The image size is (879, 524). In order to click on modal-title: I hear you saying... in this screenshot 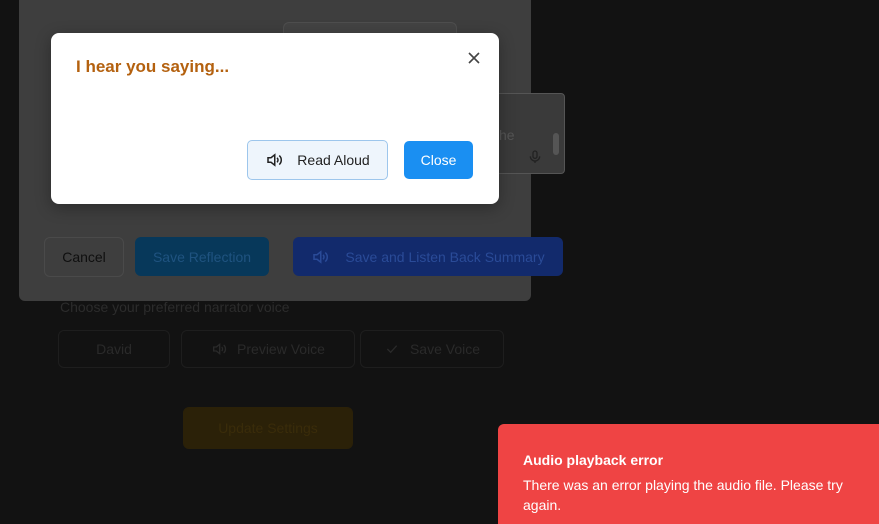, I will do `click(153, 66)`.